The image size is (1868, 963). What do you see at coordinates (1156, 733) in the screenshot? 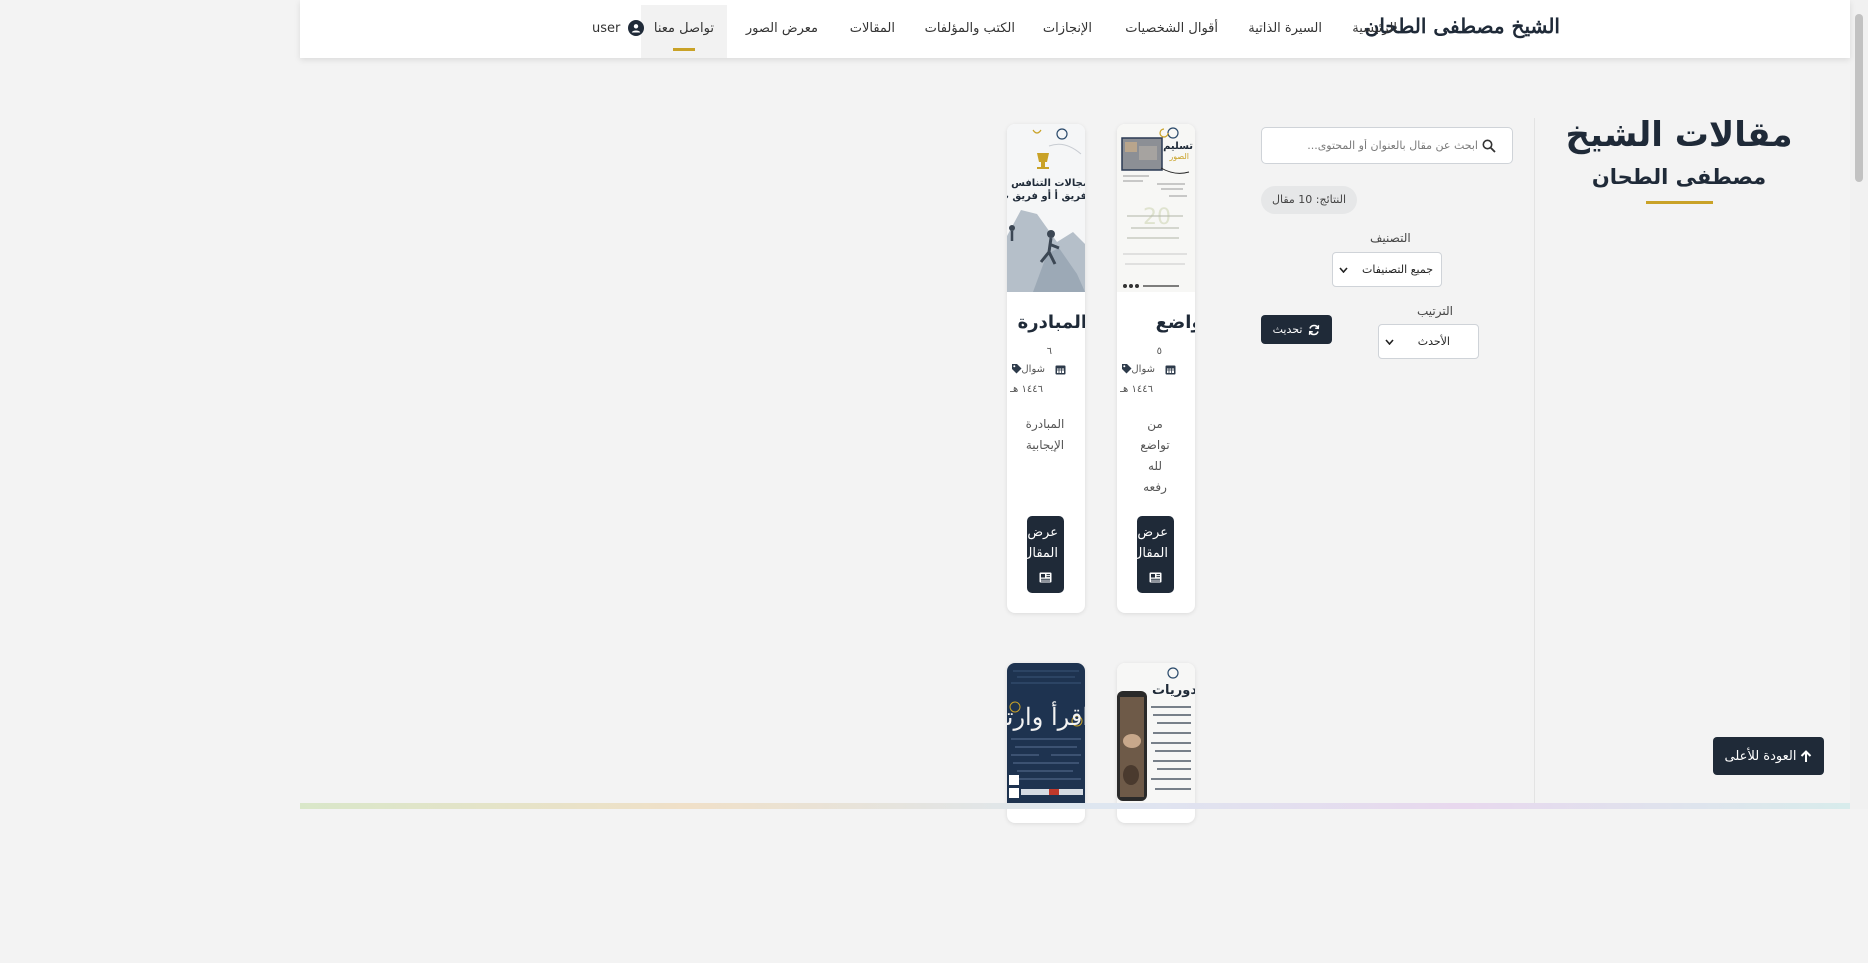
I see `article-image: دوريات` at bounding box center [1156, 733].